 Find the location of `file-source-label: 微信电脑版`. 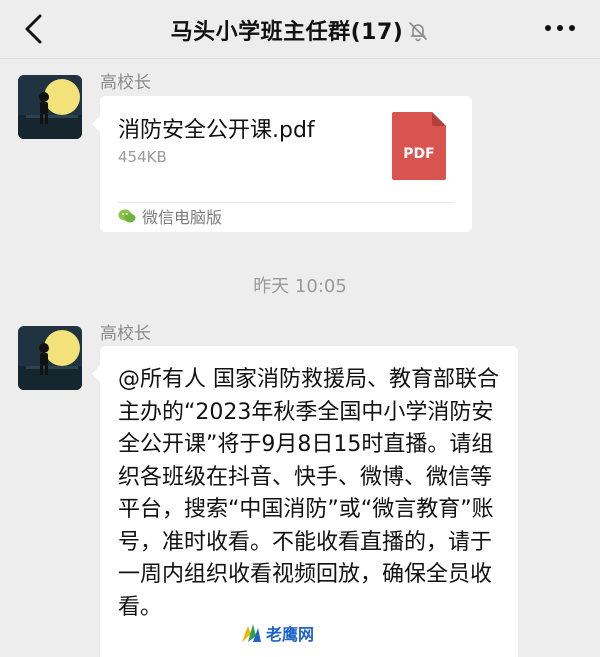

file-source-label: 微信电脑版 is located at coordinates (182, 217).